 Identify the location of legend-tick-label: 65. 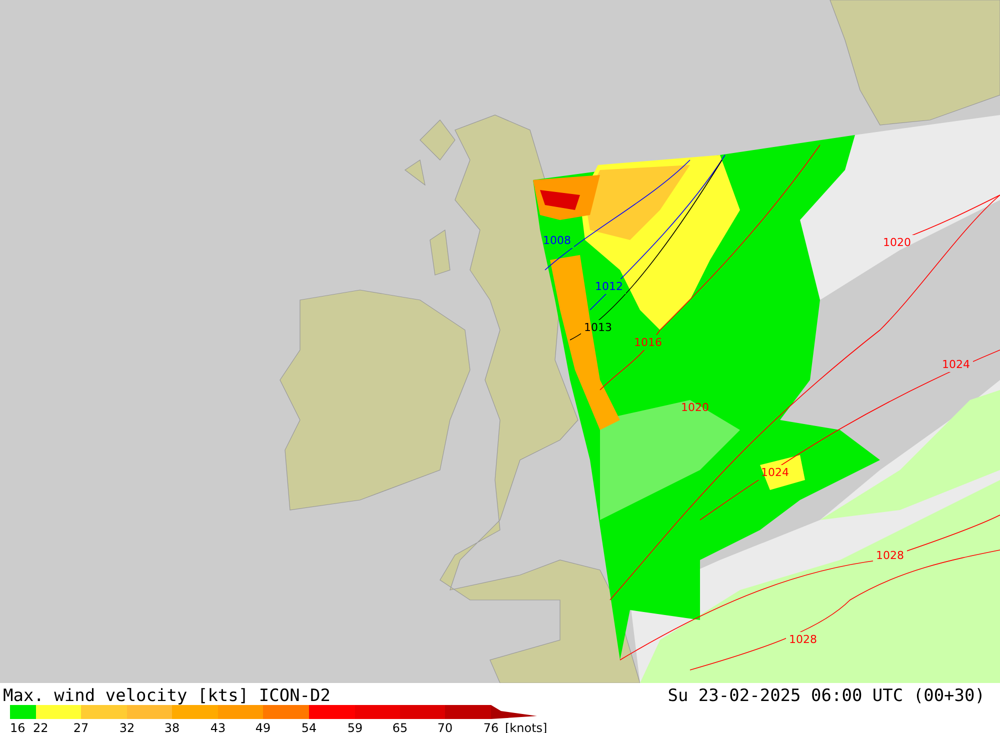
(400, 727).